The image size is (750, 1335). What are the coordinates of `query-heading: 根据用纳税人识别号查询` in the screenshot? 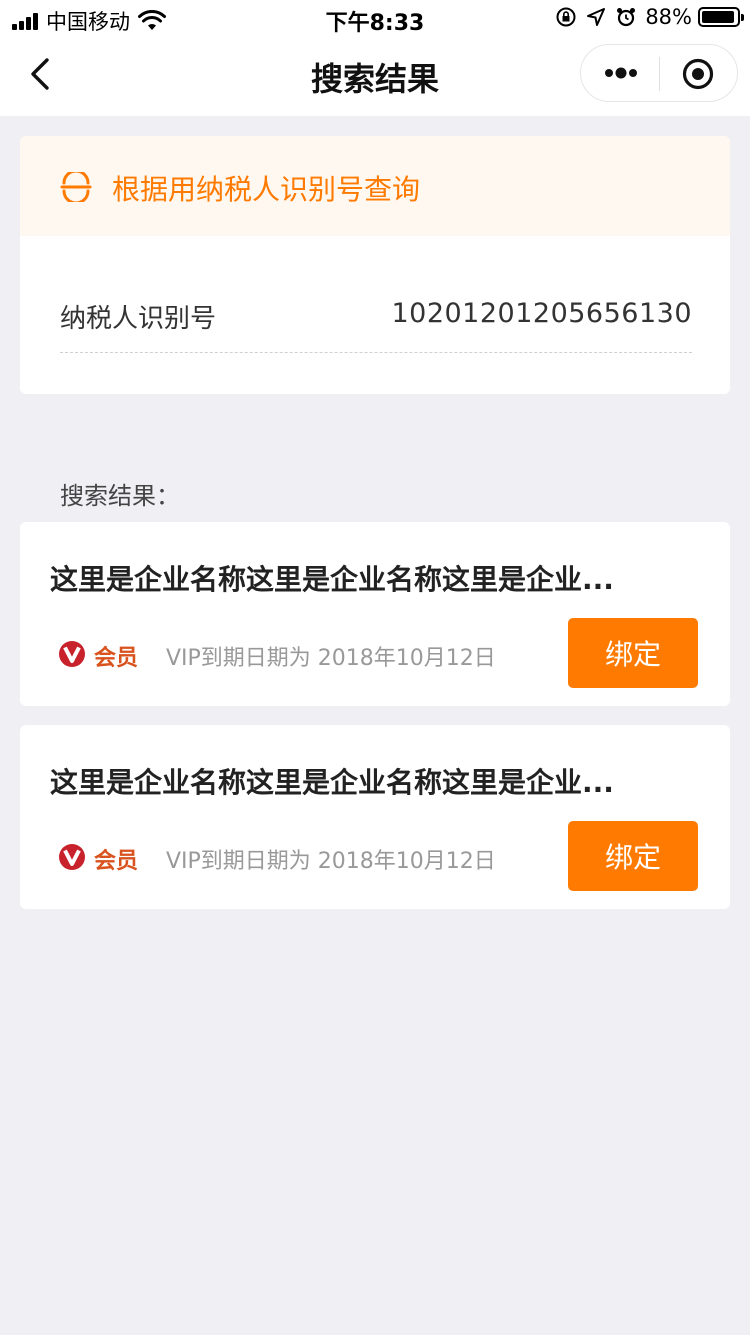 It's located at (266, 189).